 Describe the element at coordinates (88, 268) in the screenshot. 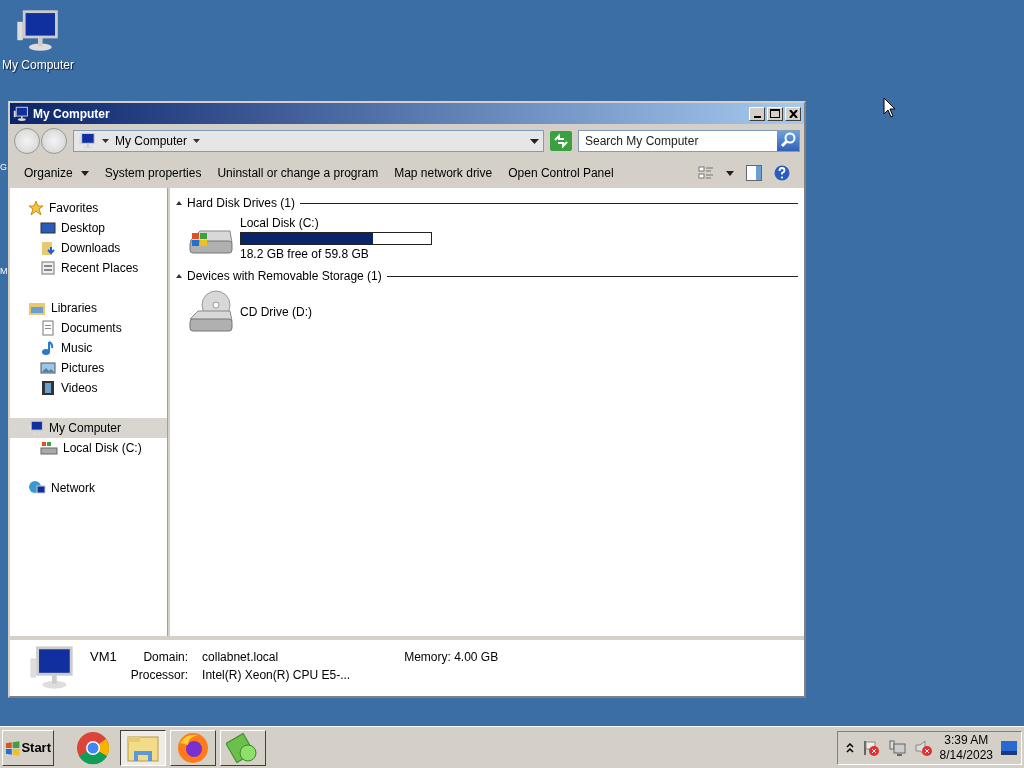

I see `nav-item: Recent Places` at that location.